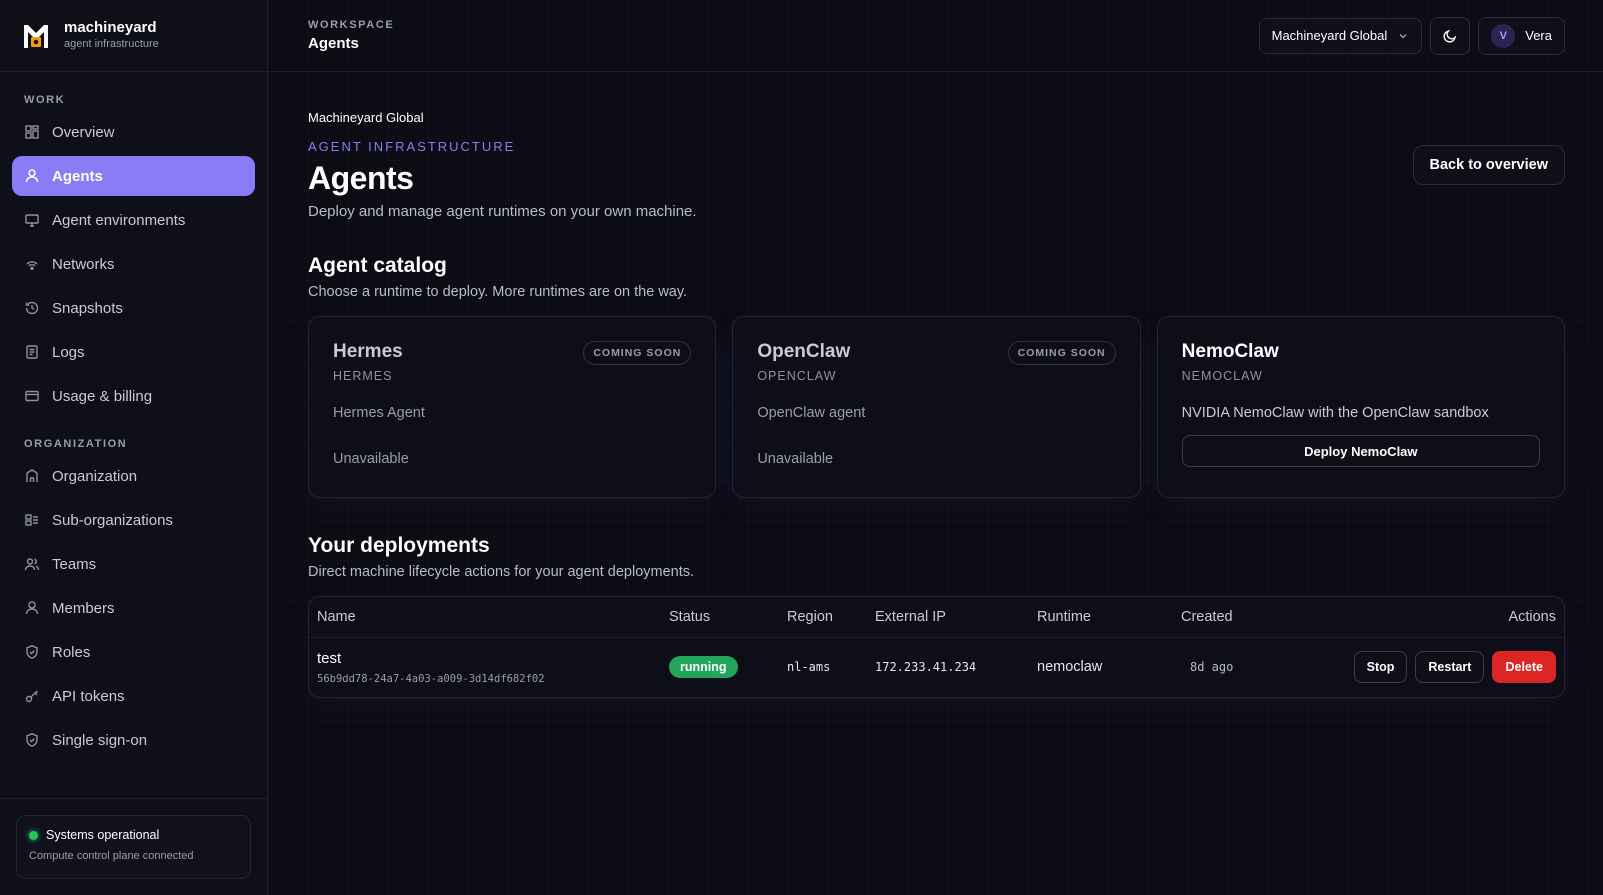 This screenshot has height=895, width=1603. Describe the element at coordinates (133, 564) in the screenshot. I see `sidebar-item-teams: Teams` at that location.